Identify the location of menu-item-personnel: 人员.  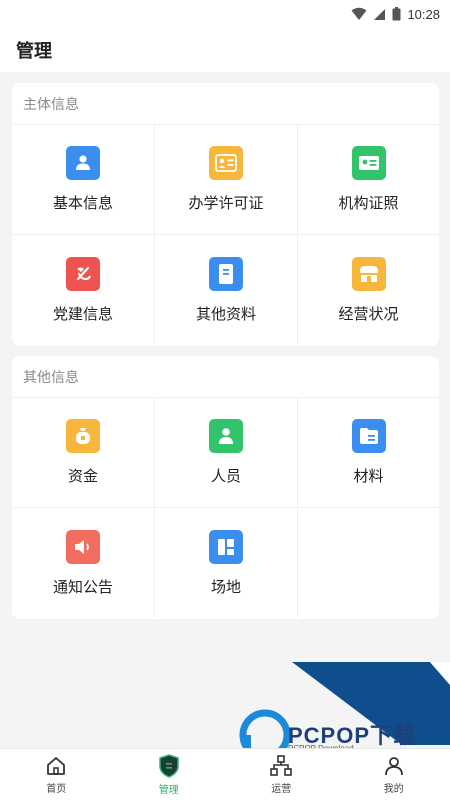
(226, 453).